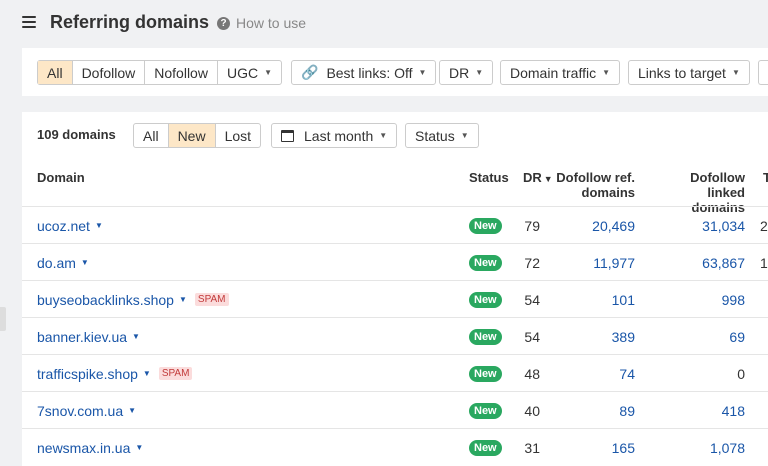 The width and height of the screenshot is (768, 466). Describe the element at coordinates (698, 447) in the screenshot. I see `dofollow-linked-domains-value: 1,078` at that location.